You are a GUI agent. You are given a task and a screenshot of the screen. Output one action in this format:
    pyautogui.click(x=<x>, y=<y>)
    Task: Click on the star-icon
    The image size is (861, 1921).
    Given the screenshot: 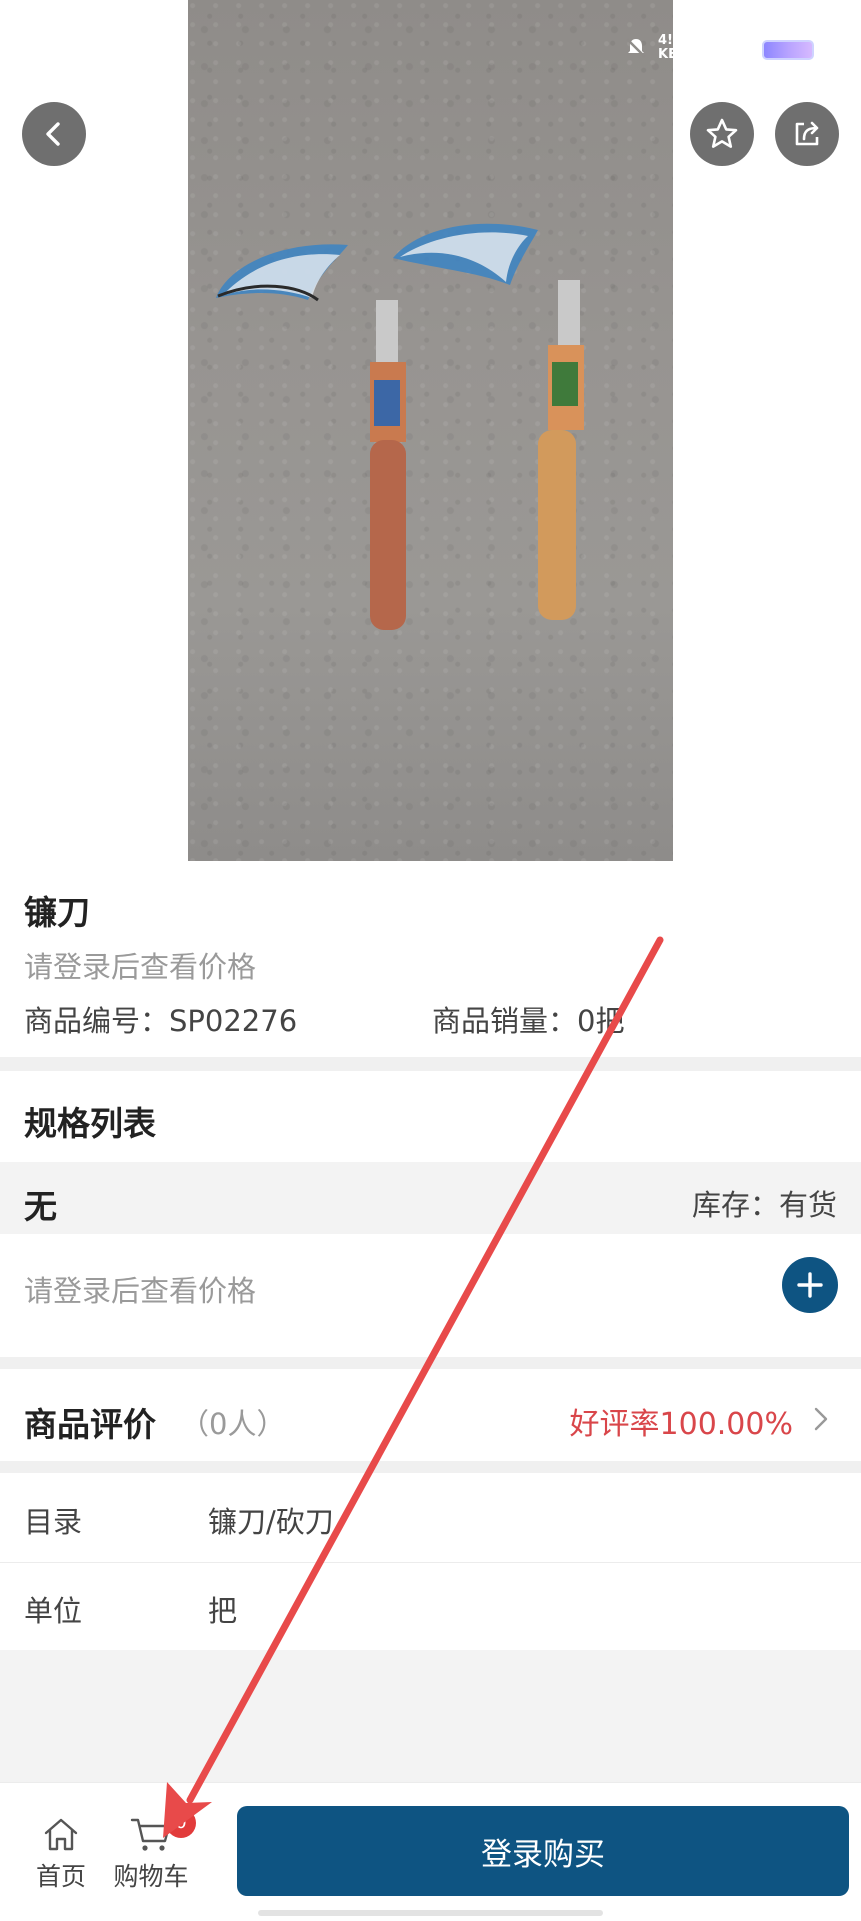 What is the action you would take?
    pyautogui.click(x=722, y=133)
    